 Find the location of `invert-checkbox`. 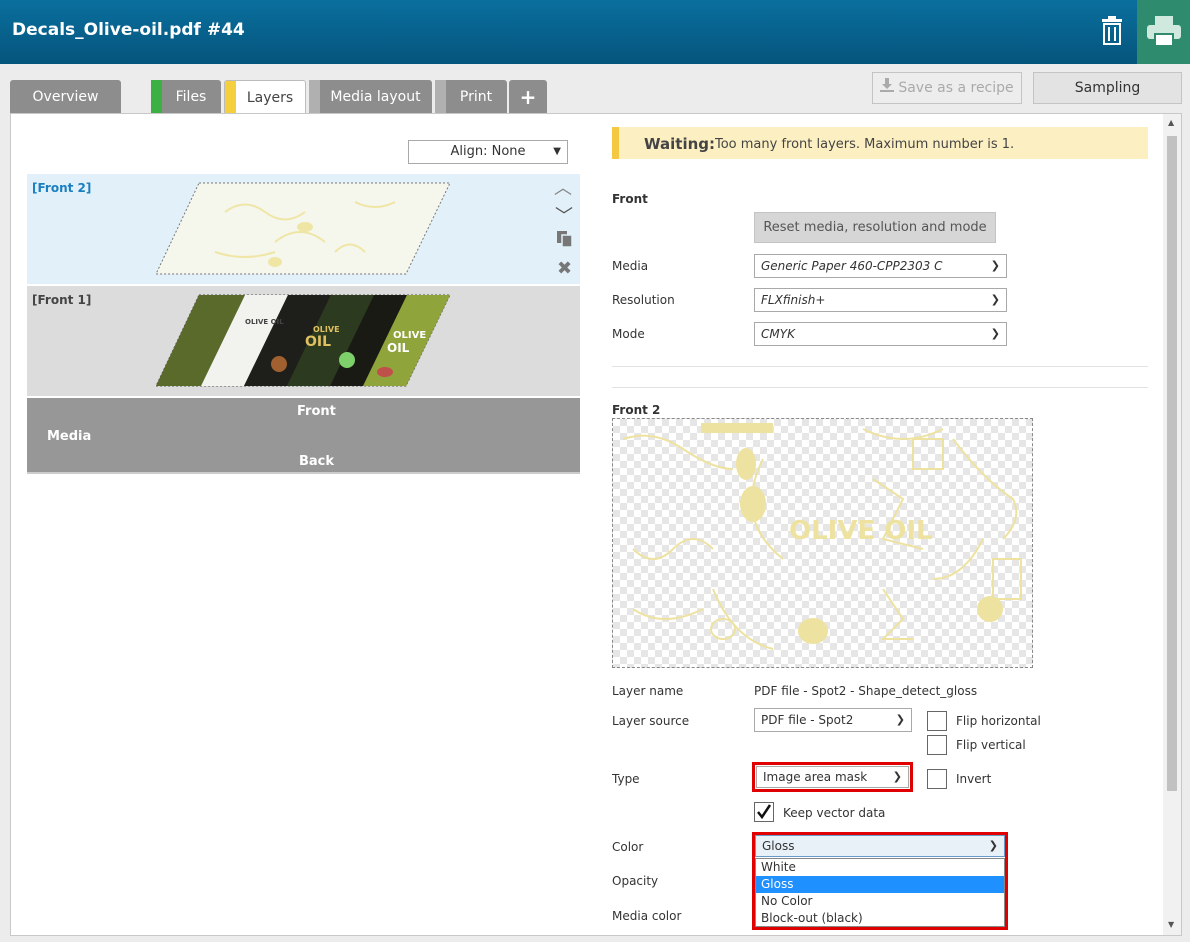

invert-checkbox is located at coordinates (937, 779).